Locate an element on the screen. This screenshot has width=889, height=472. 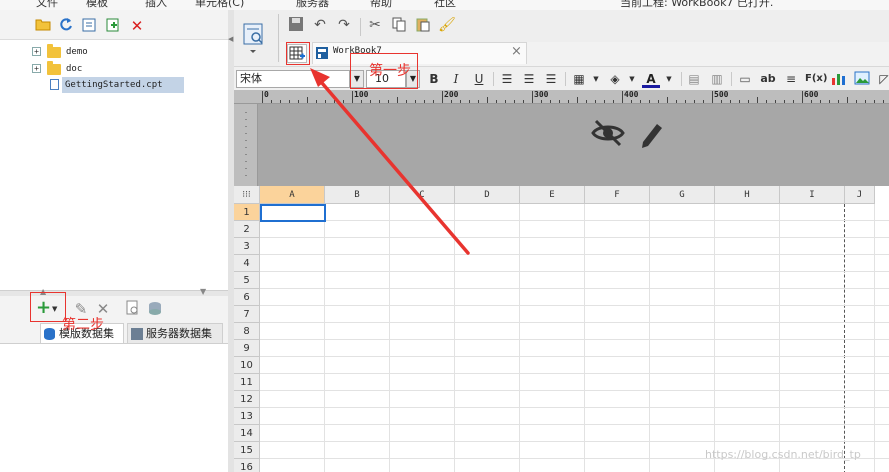
watermark: https://blog.csdn.net/bird_tp is located at coordinates (783, 454).